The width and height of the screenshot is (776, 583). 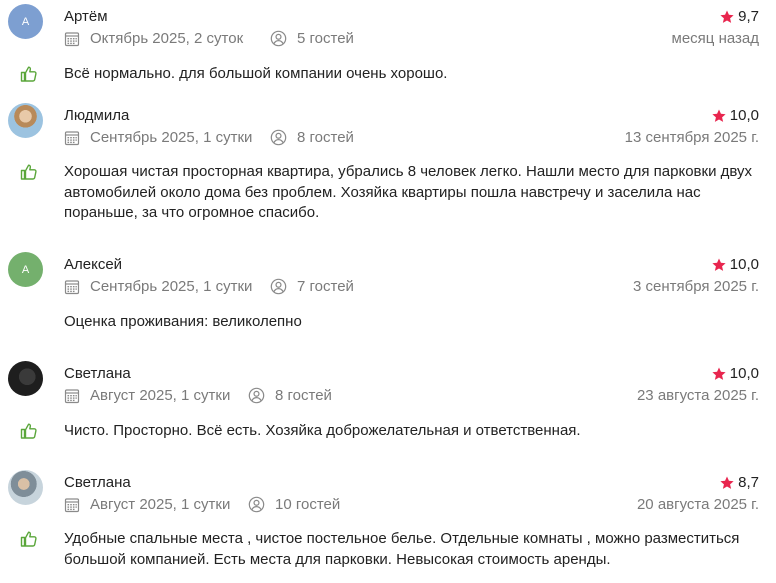 I want to click on review-meta: Октябрь 2025, 2 суток 5 гостей, so click(x=209, y=38).